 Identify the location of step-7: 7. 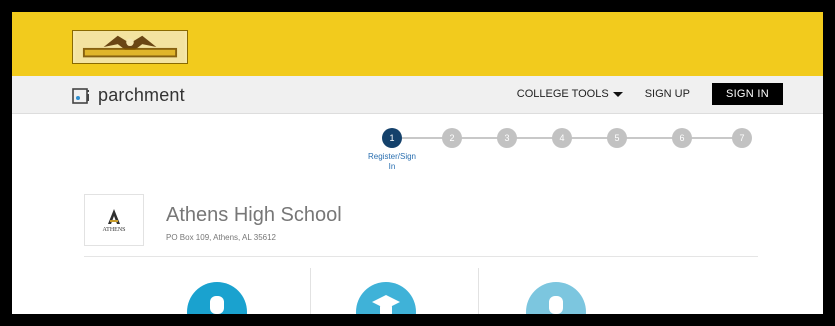
(742, 138).